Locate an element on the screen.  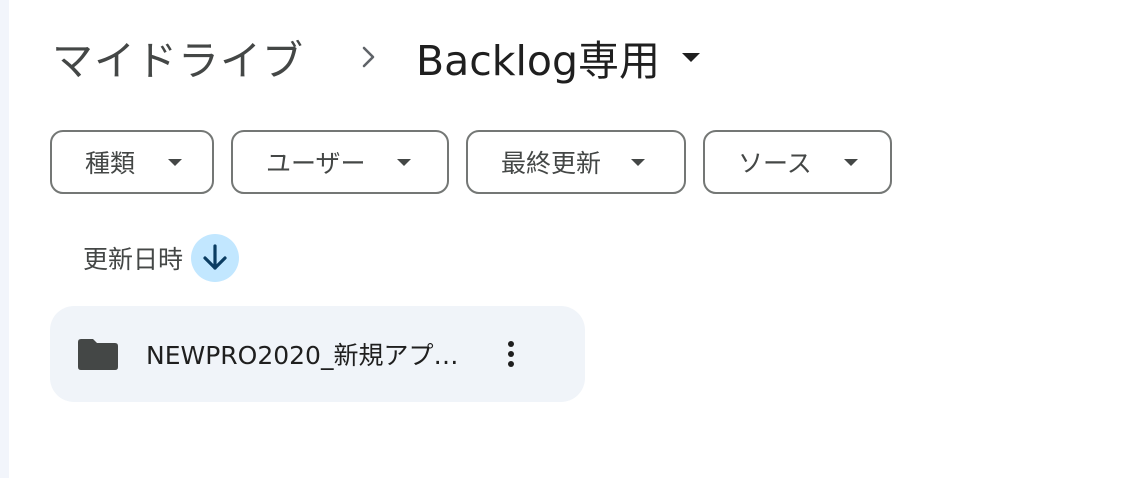
filter-chip-label: ソース is located at coordinates (775, 163).